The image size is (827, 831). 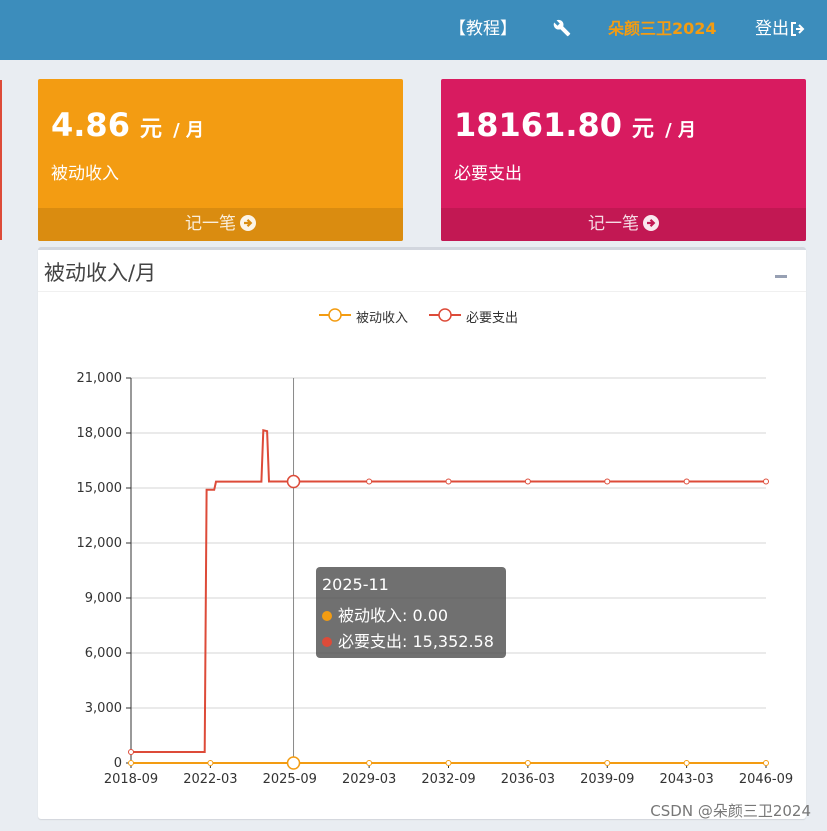 I want to click on tooltip-expense-text: 必要支出: 15,352.58, so click(x=416, y=641).